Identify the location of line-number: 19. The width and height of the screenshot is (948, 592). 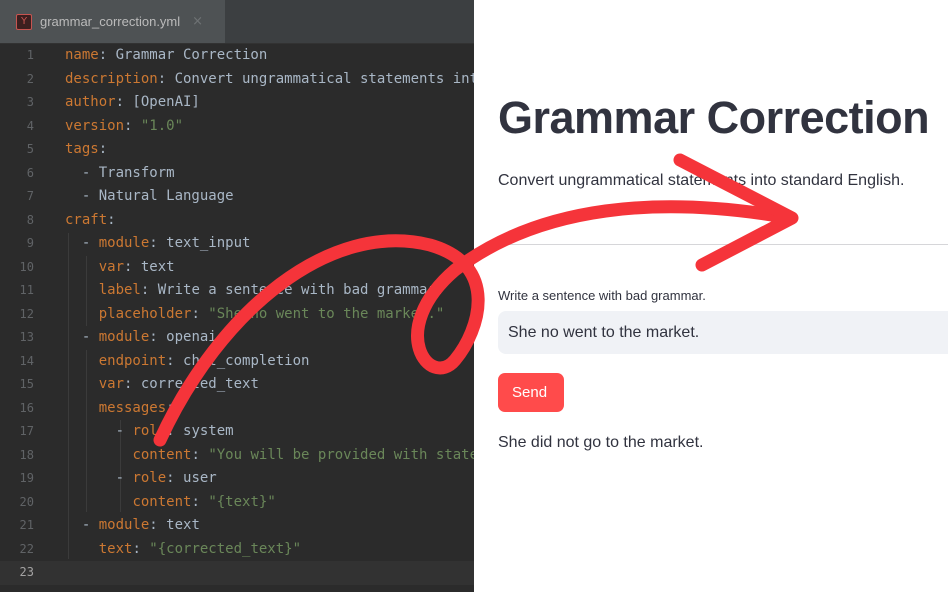
(26, 478).